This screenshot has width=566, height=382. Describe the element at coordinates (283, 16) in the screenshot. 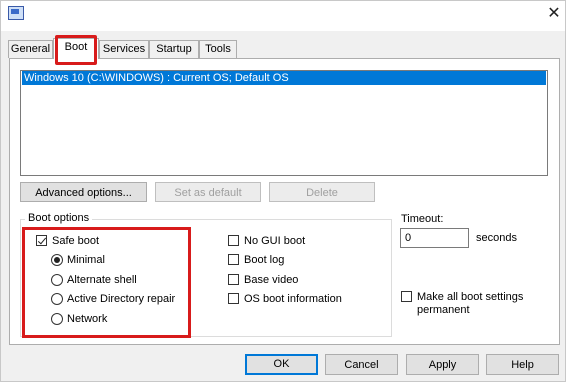

I see `title-bar: ✕` at that location.